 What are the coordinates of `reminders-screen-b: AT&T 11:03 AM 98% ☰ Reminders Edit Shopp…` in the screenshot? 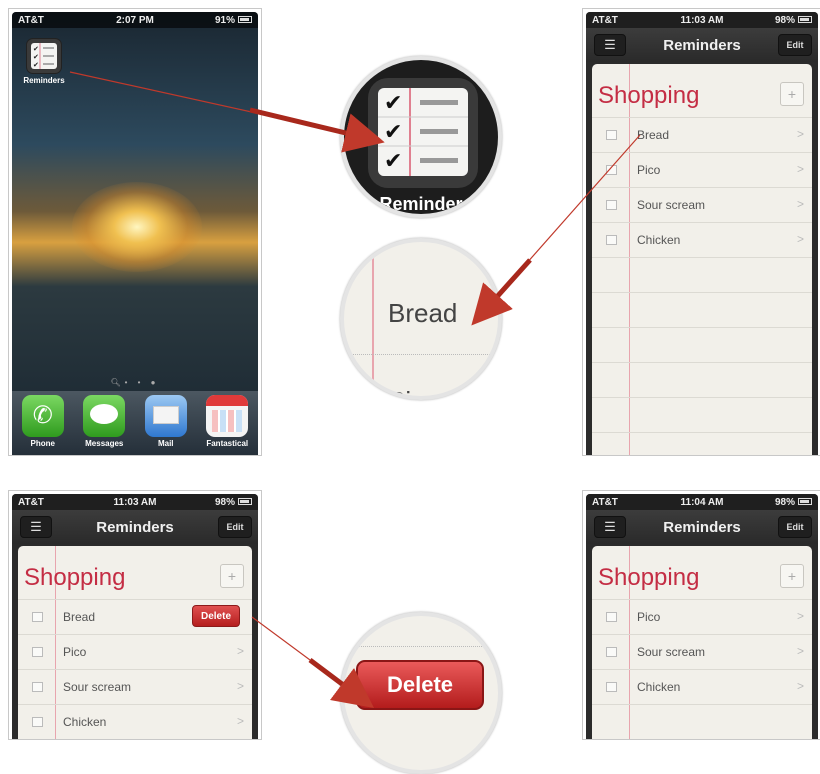 It's located at (135, 615).